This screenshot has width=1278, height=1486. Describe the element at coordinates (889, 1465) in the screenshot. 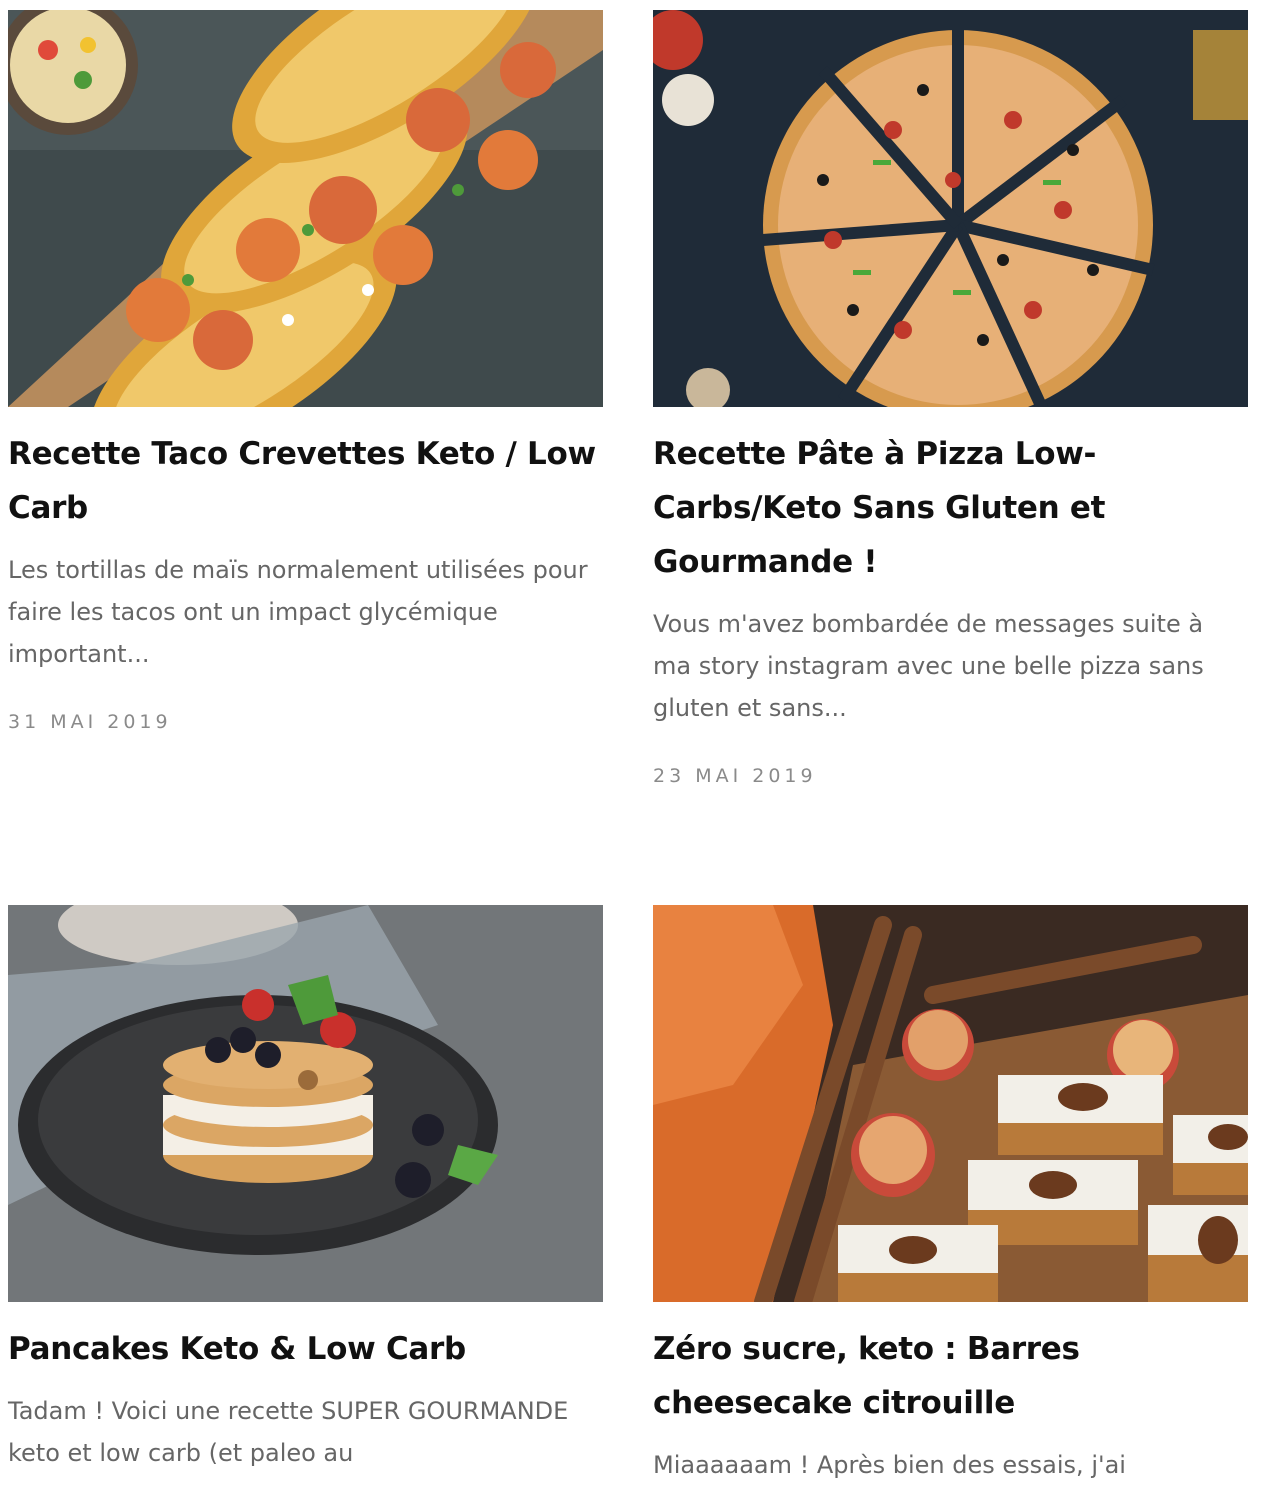

I see `post-excerpt: Miaaaaaam ! Après bien des essais, j'ai` at that location.